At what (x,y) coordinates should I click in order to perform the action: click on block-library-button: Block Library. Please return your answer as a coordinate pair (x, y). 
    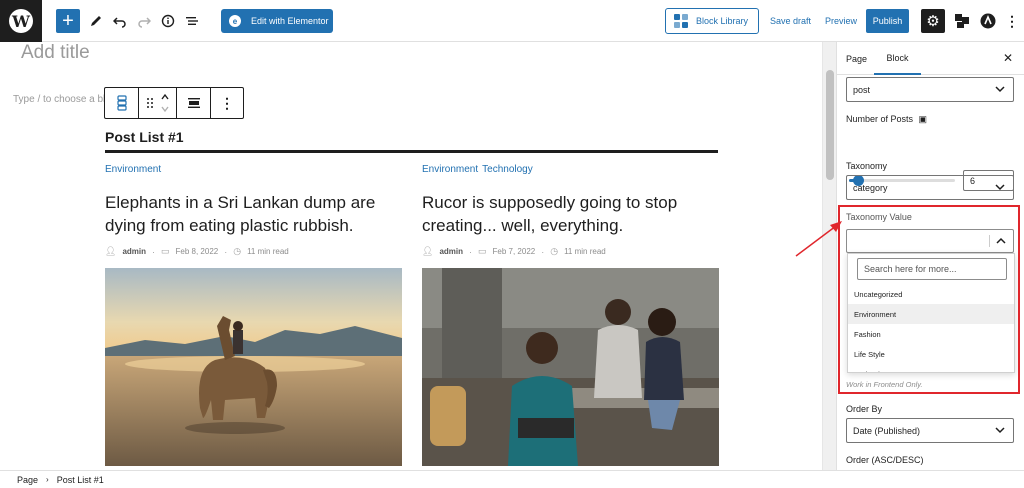
    Looking at the image, I should click on (712, 21).